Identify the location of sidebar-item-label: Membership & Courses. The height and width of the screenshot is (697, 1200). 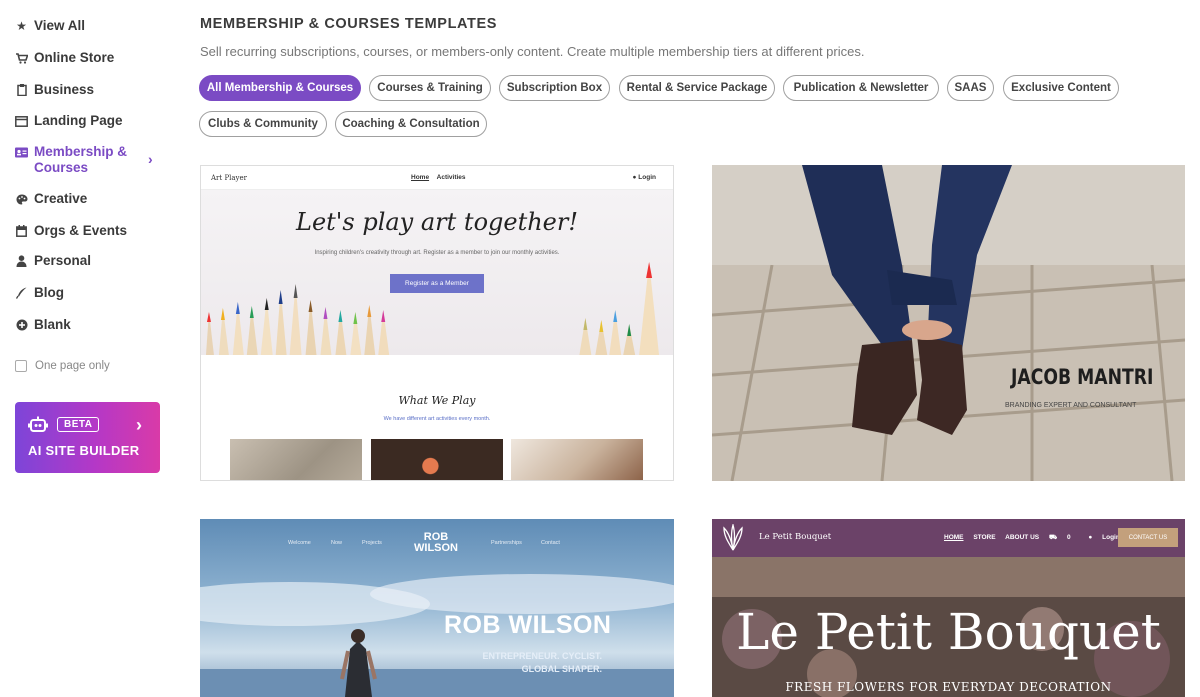
(81, 159).